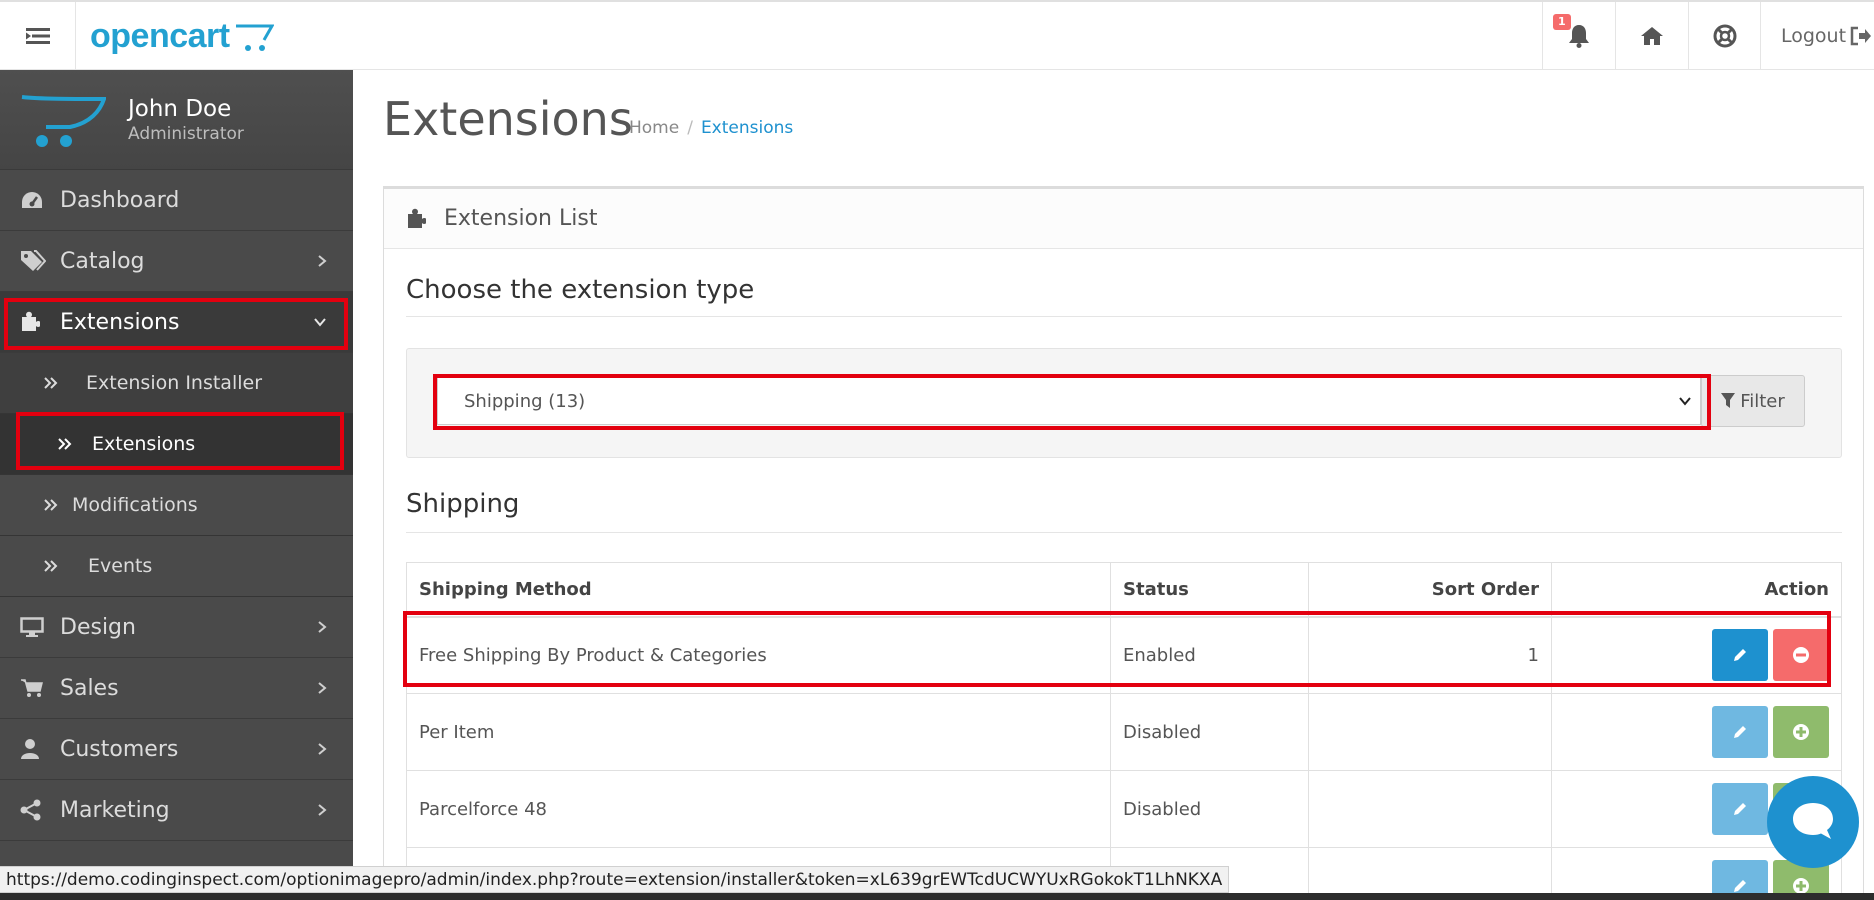 This screenshot has height=900, width=1874. Describe the element at coordinates (1123, 219) in the screenshot. I see `panel-heading: Extension List` at that location.